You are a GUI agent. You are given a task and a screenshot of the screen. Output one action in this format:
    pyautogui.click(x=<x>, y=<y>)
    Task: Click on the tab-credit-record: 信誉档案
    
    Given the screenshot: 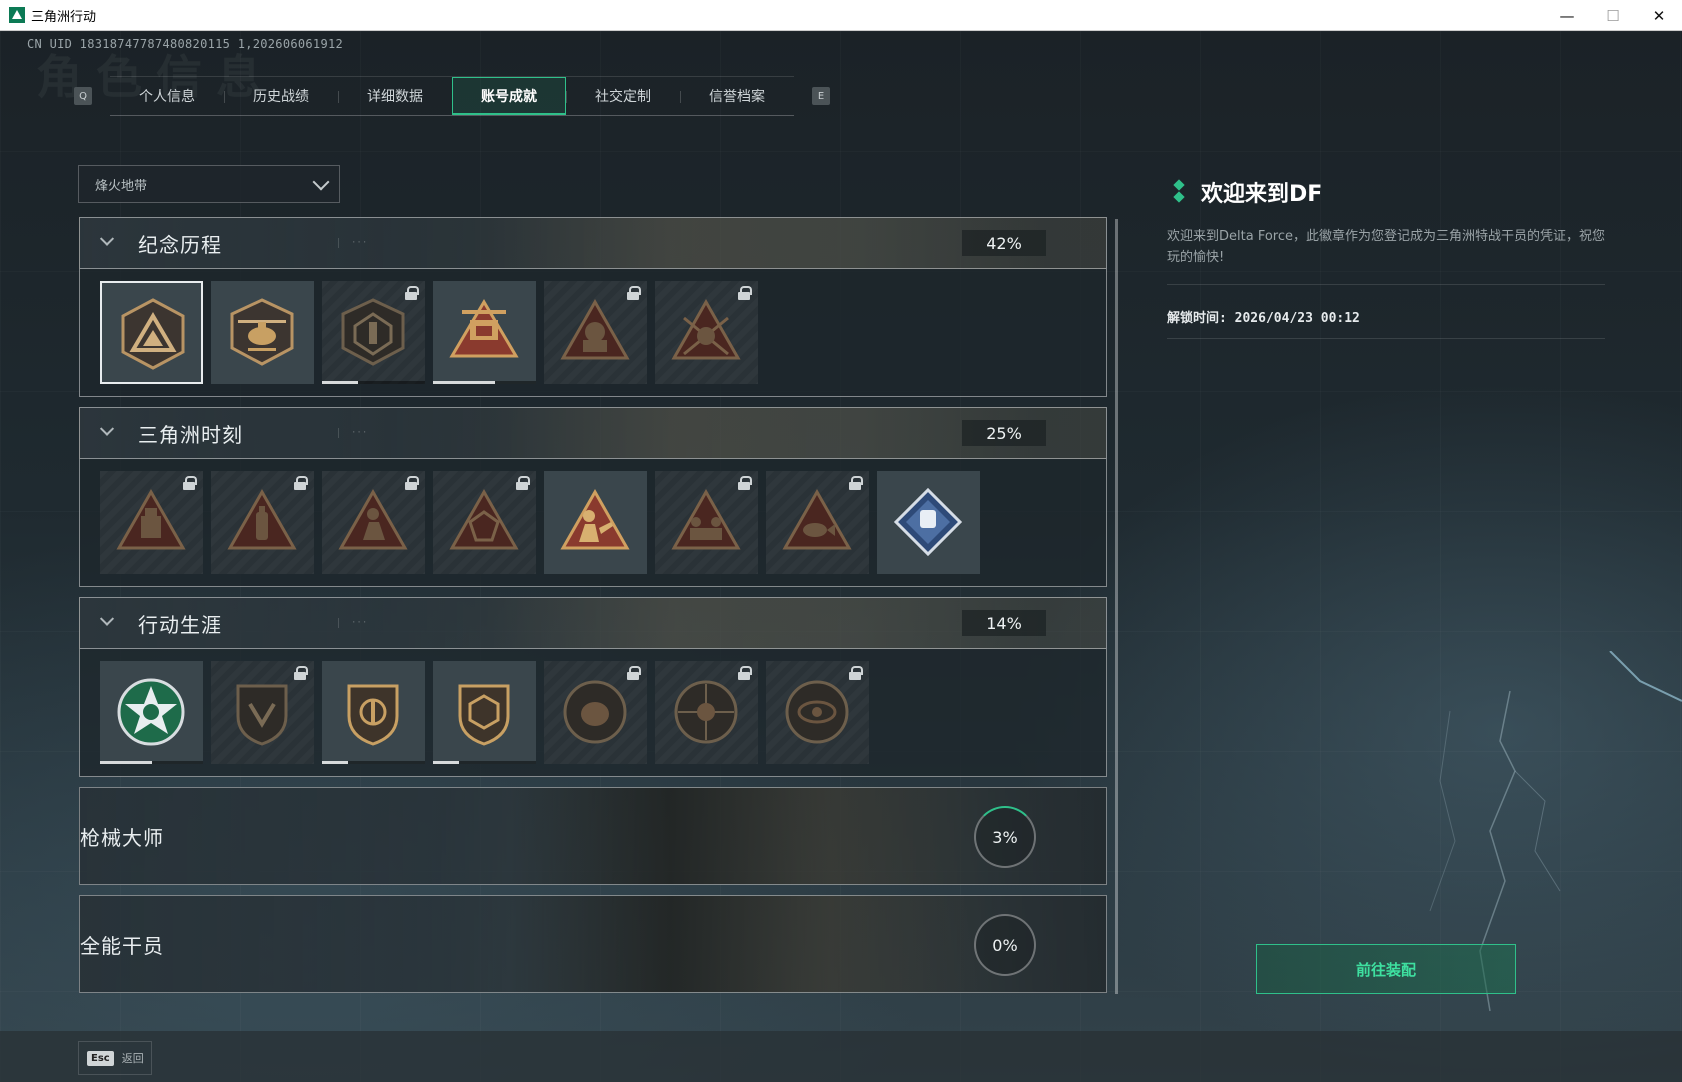 What is the action you would take?
    pyautogui.click(x=737, y=96)
    